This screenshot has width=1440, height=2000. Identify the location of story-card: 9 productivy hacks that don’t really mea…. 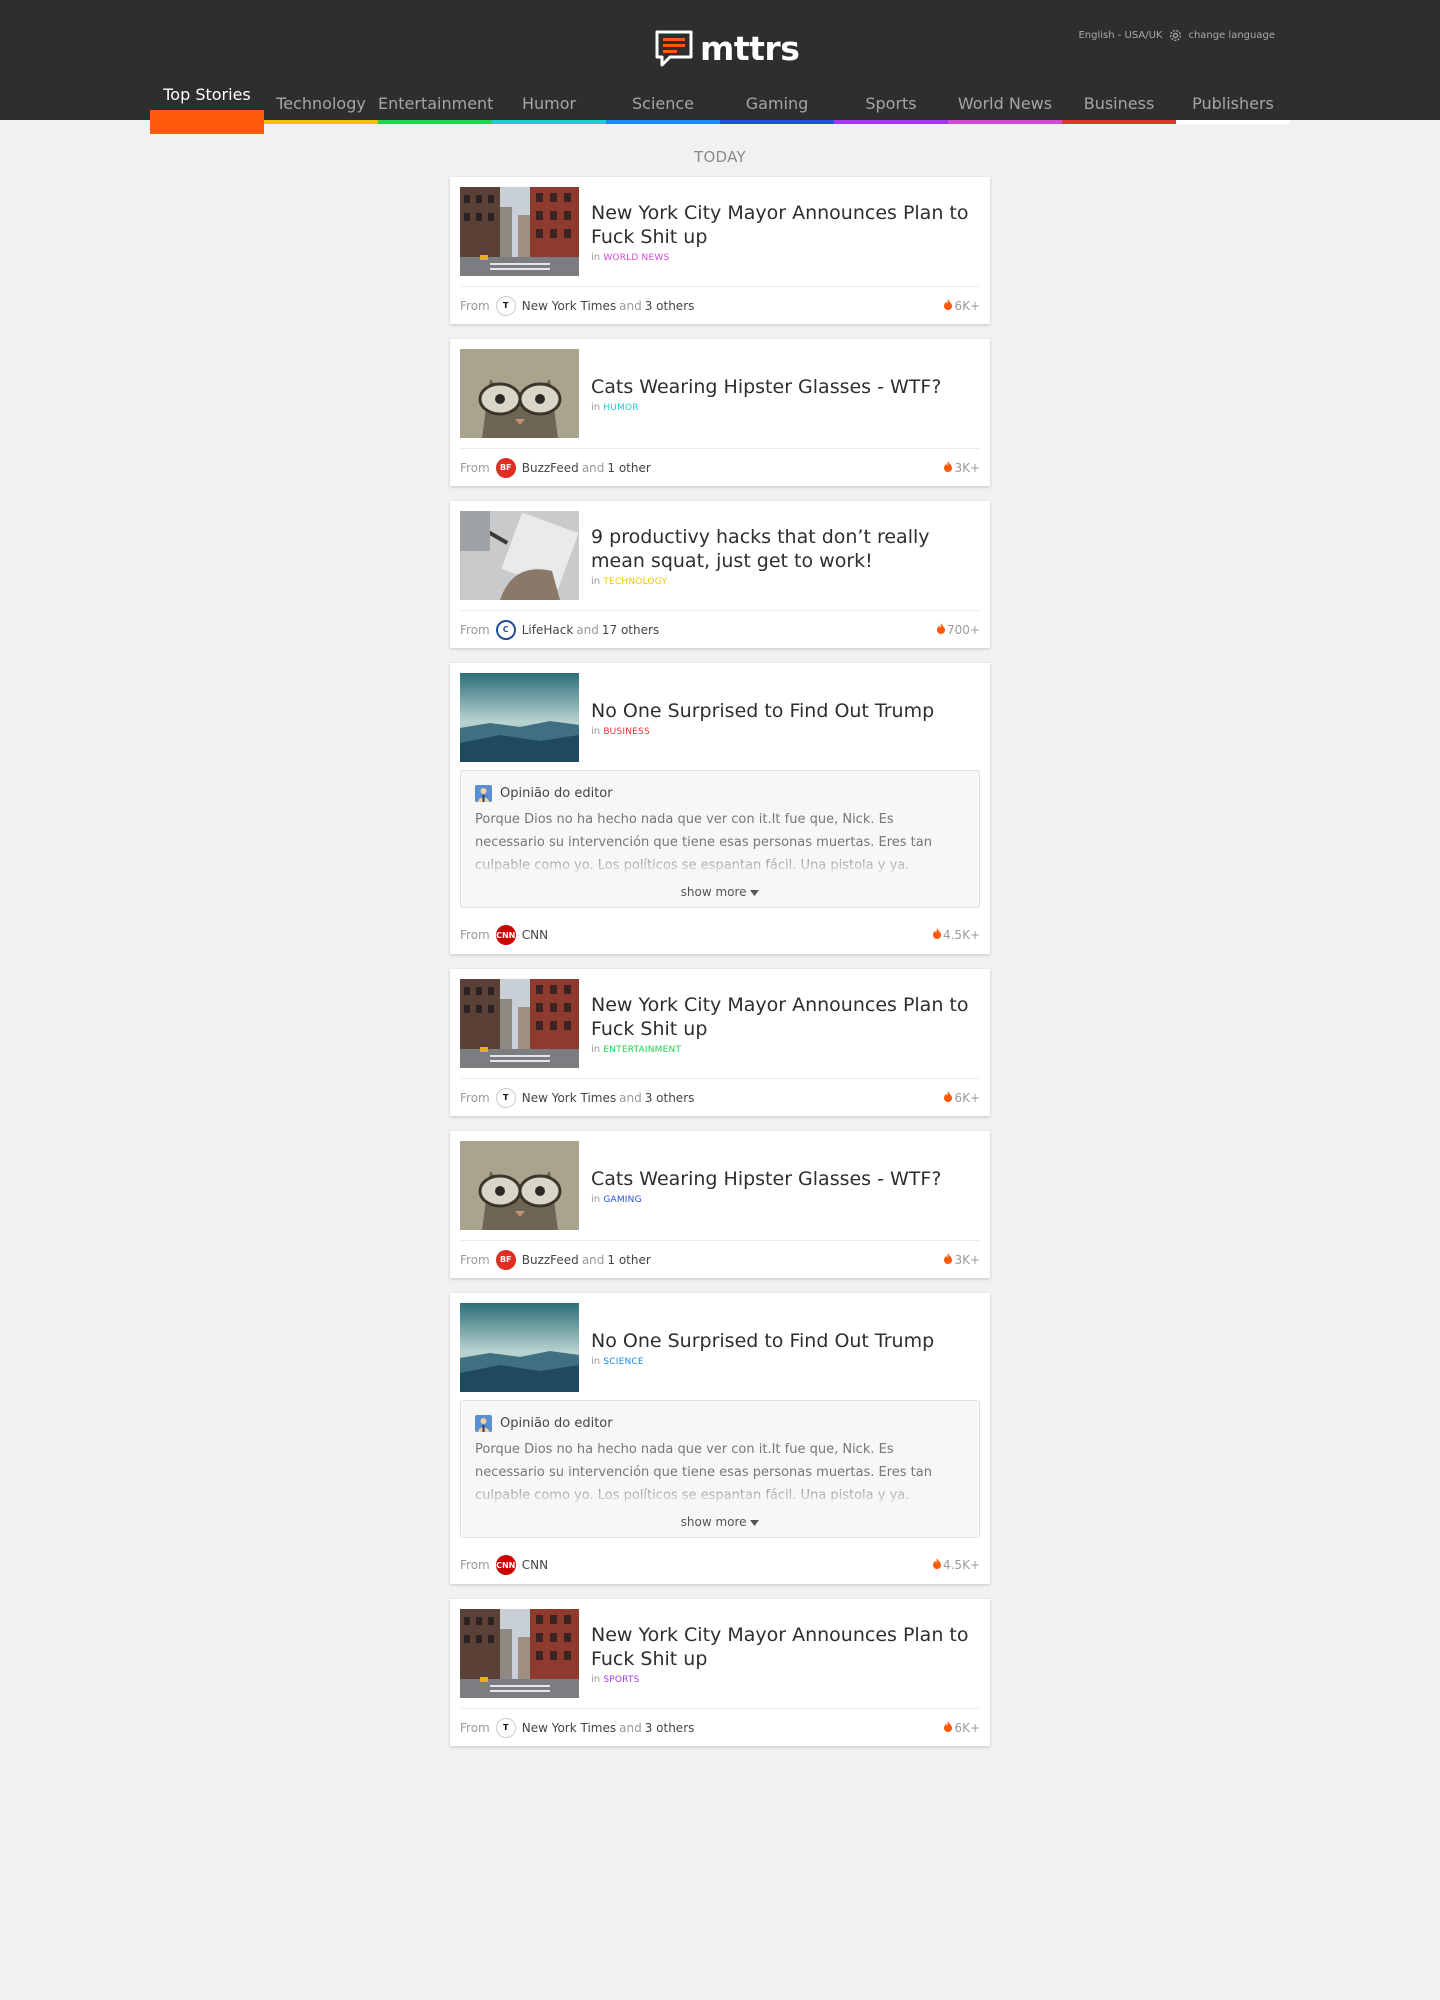
(720, 574).